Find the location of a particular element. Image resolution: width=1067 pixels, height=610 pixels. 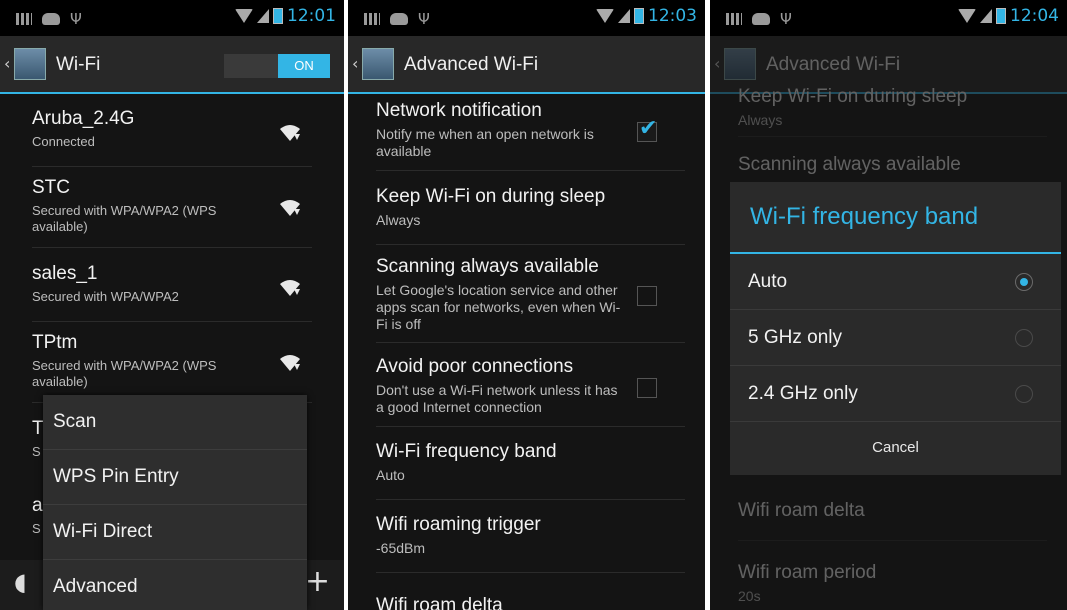

checkmark-icon: ✔ is located at coordinates (648, 128).